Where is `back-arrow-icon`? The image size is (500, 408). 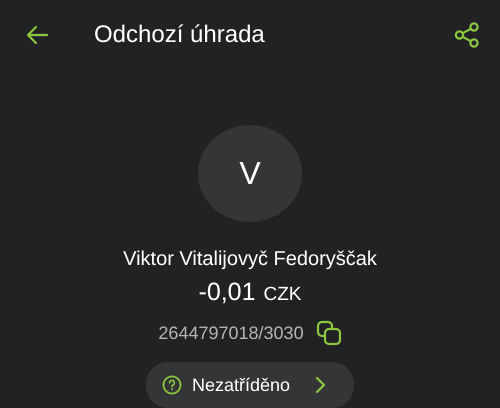
back-arrow-icon is located at coordinates (37, 35).